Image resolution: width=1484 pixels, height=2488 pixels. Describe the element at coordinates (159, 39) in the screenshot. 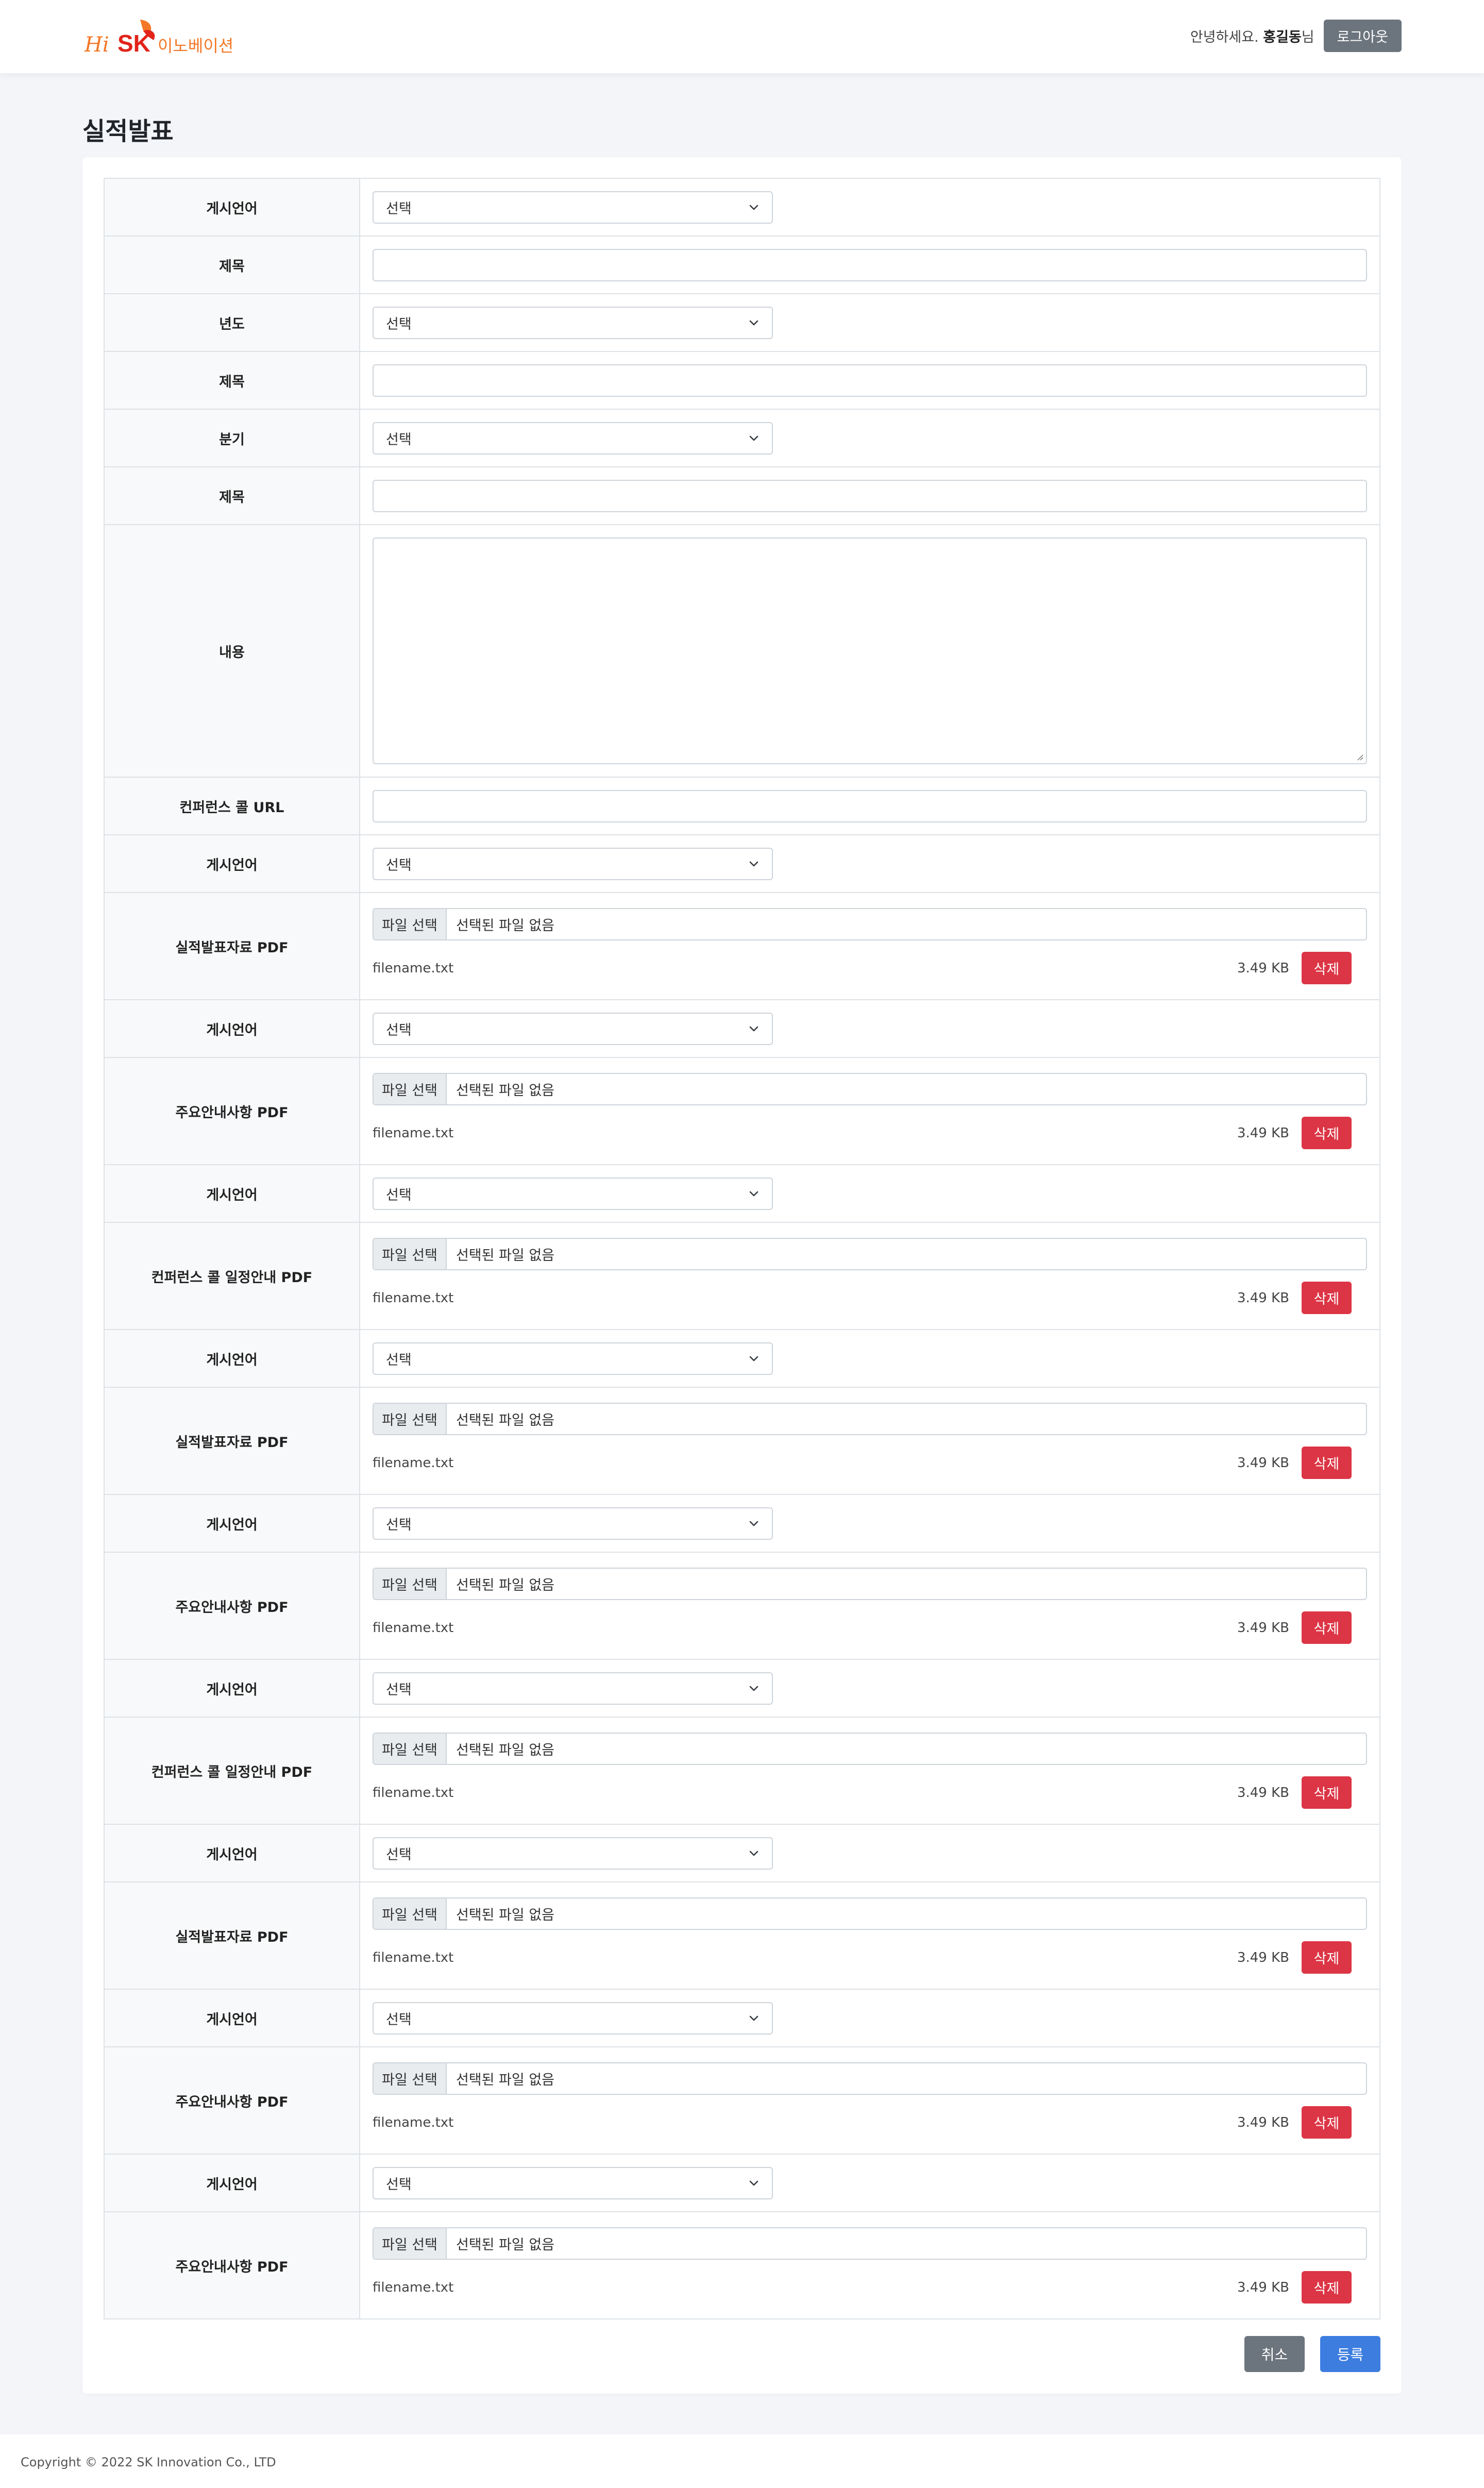

I see `sk-innovation-logo: Hi SK 이노베이션` at that location.